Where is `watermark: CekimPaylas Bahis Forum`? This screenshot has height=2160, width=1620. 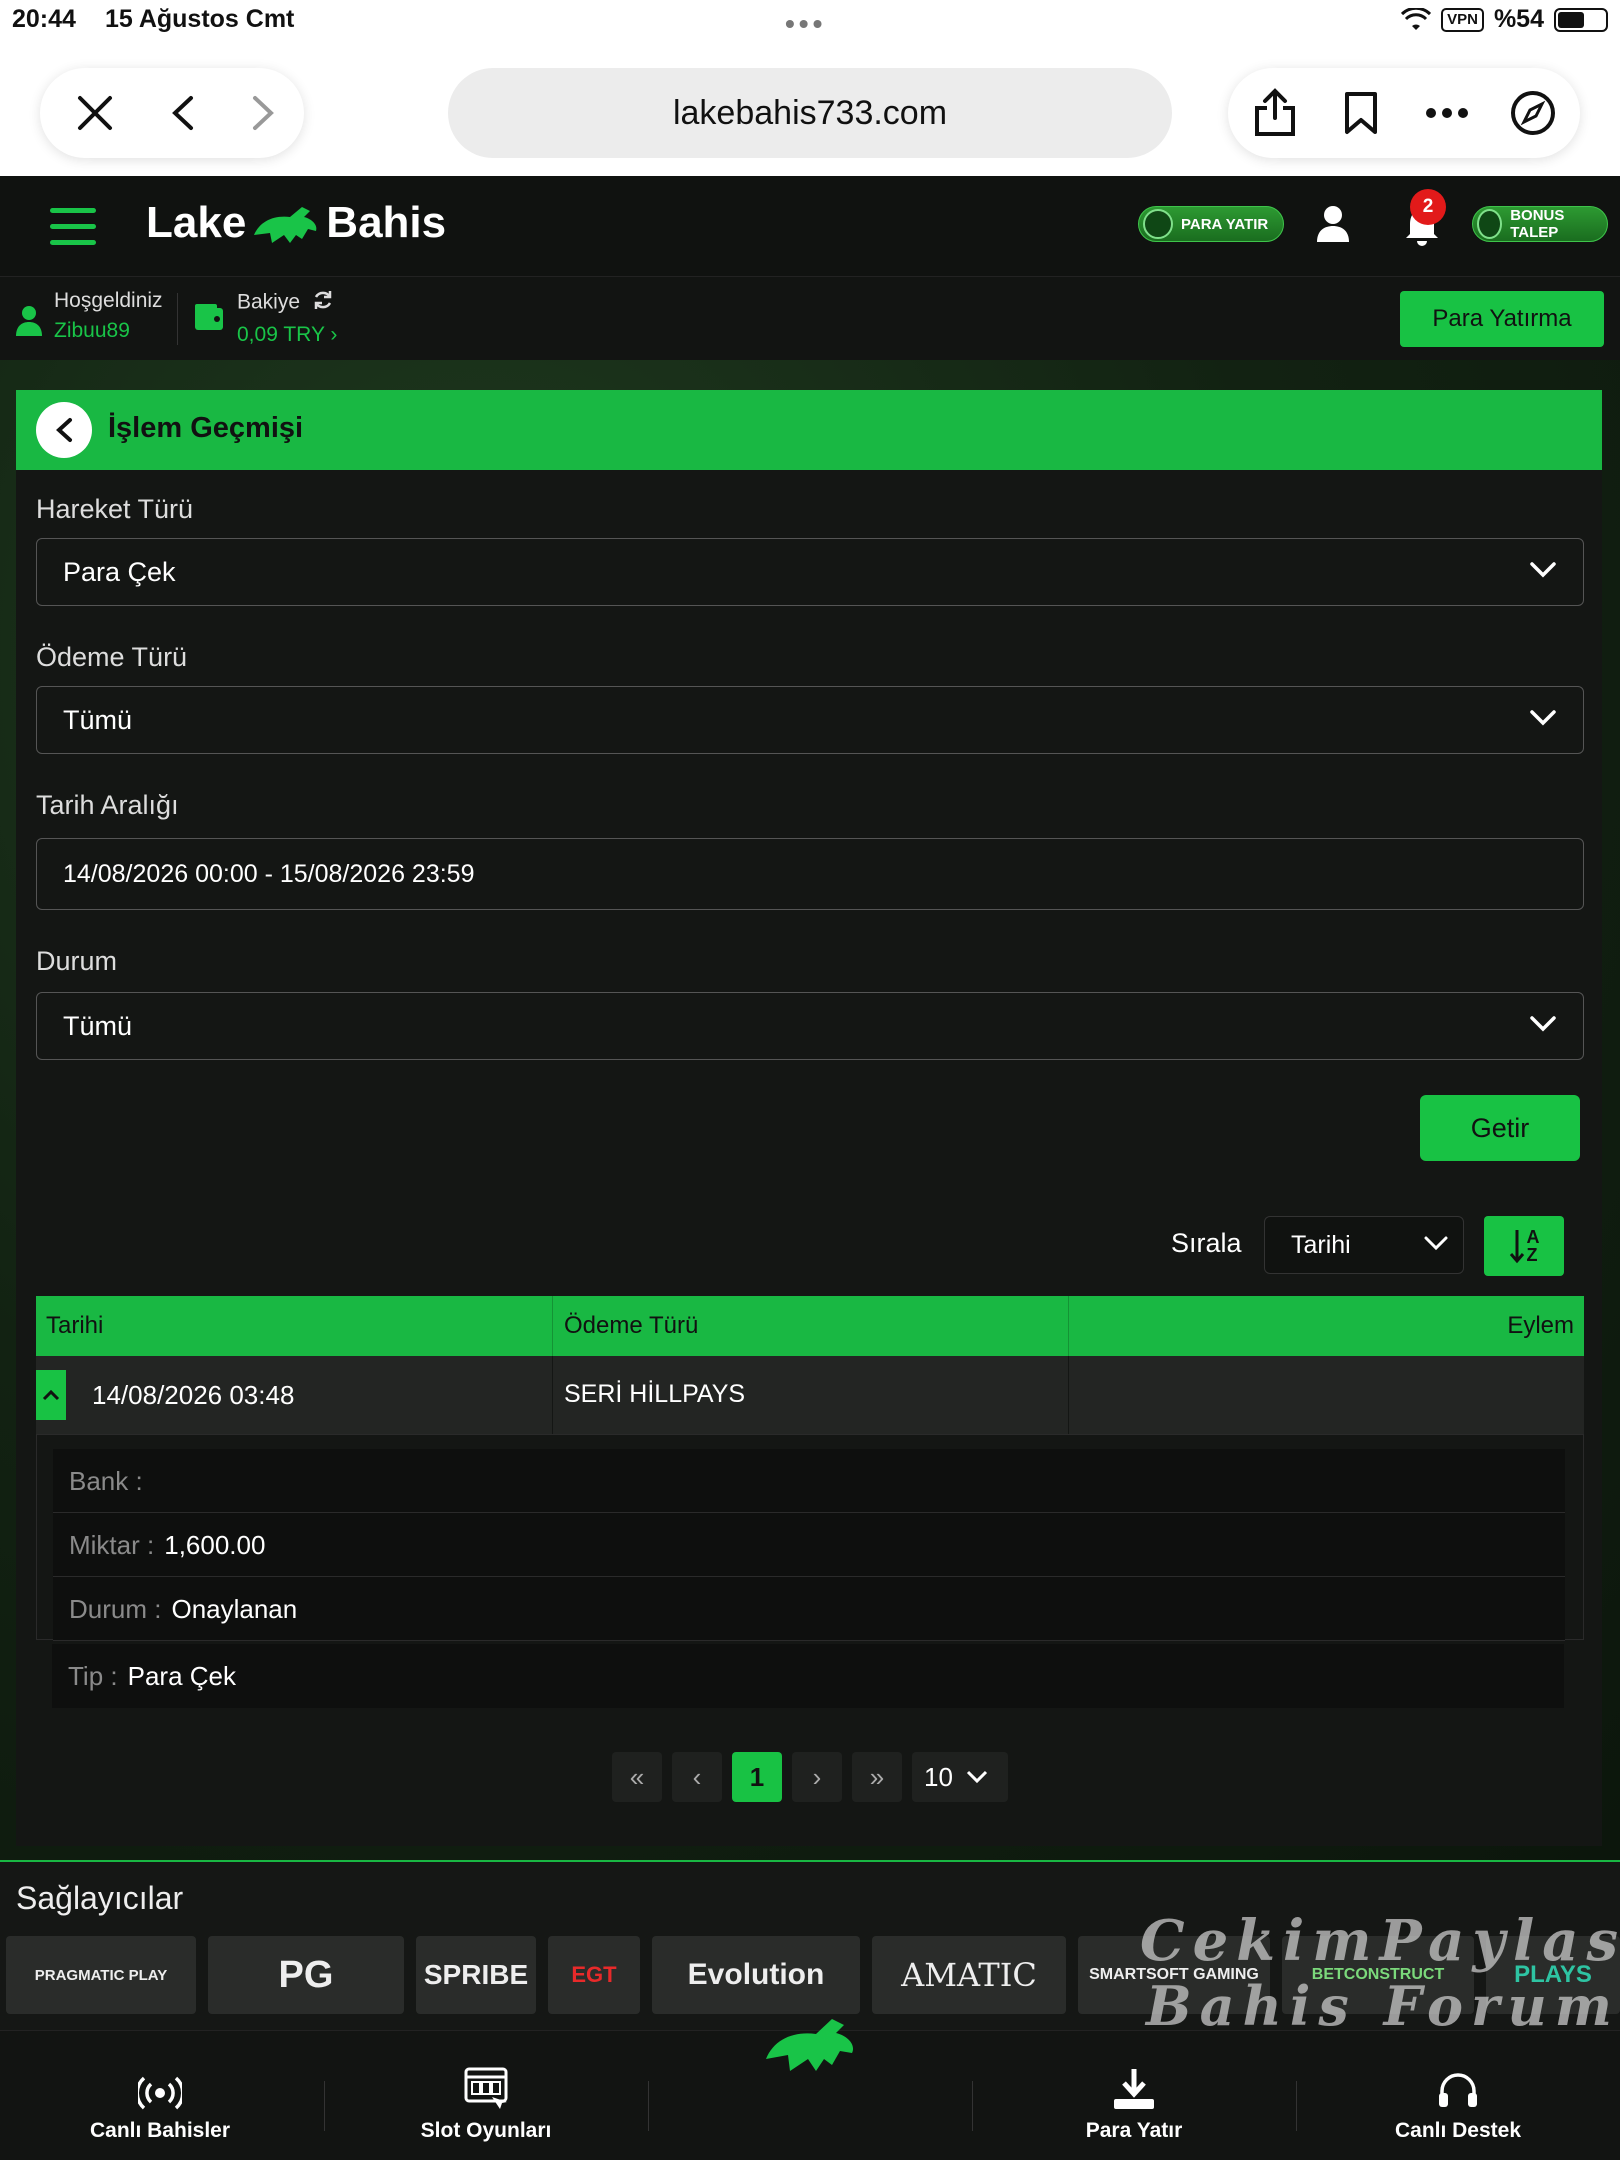
watermark: CekimPaylas Bahis Forum is located at coordinates (1380, 1973).